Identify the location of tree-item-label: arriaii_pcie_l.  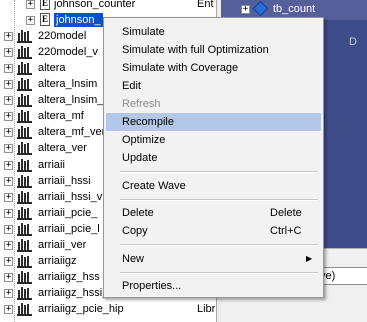
(69, 228).